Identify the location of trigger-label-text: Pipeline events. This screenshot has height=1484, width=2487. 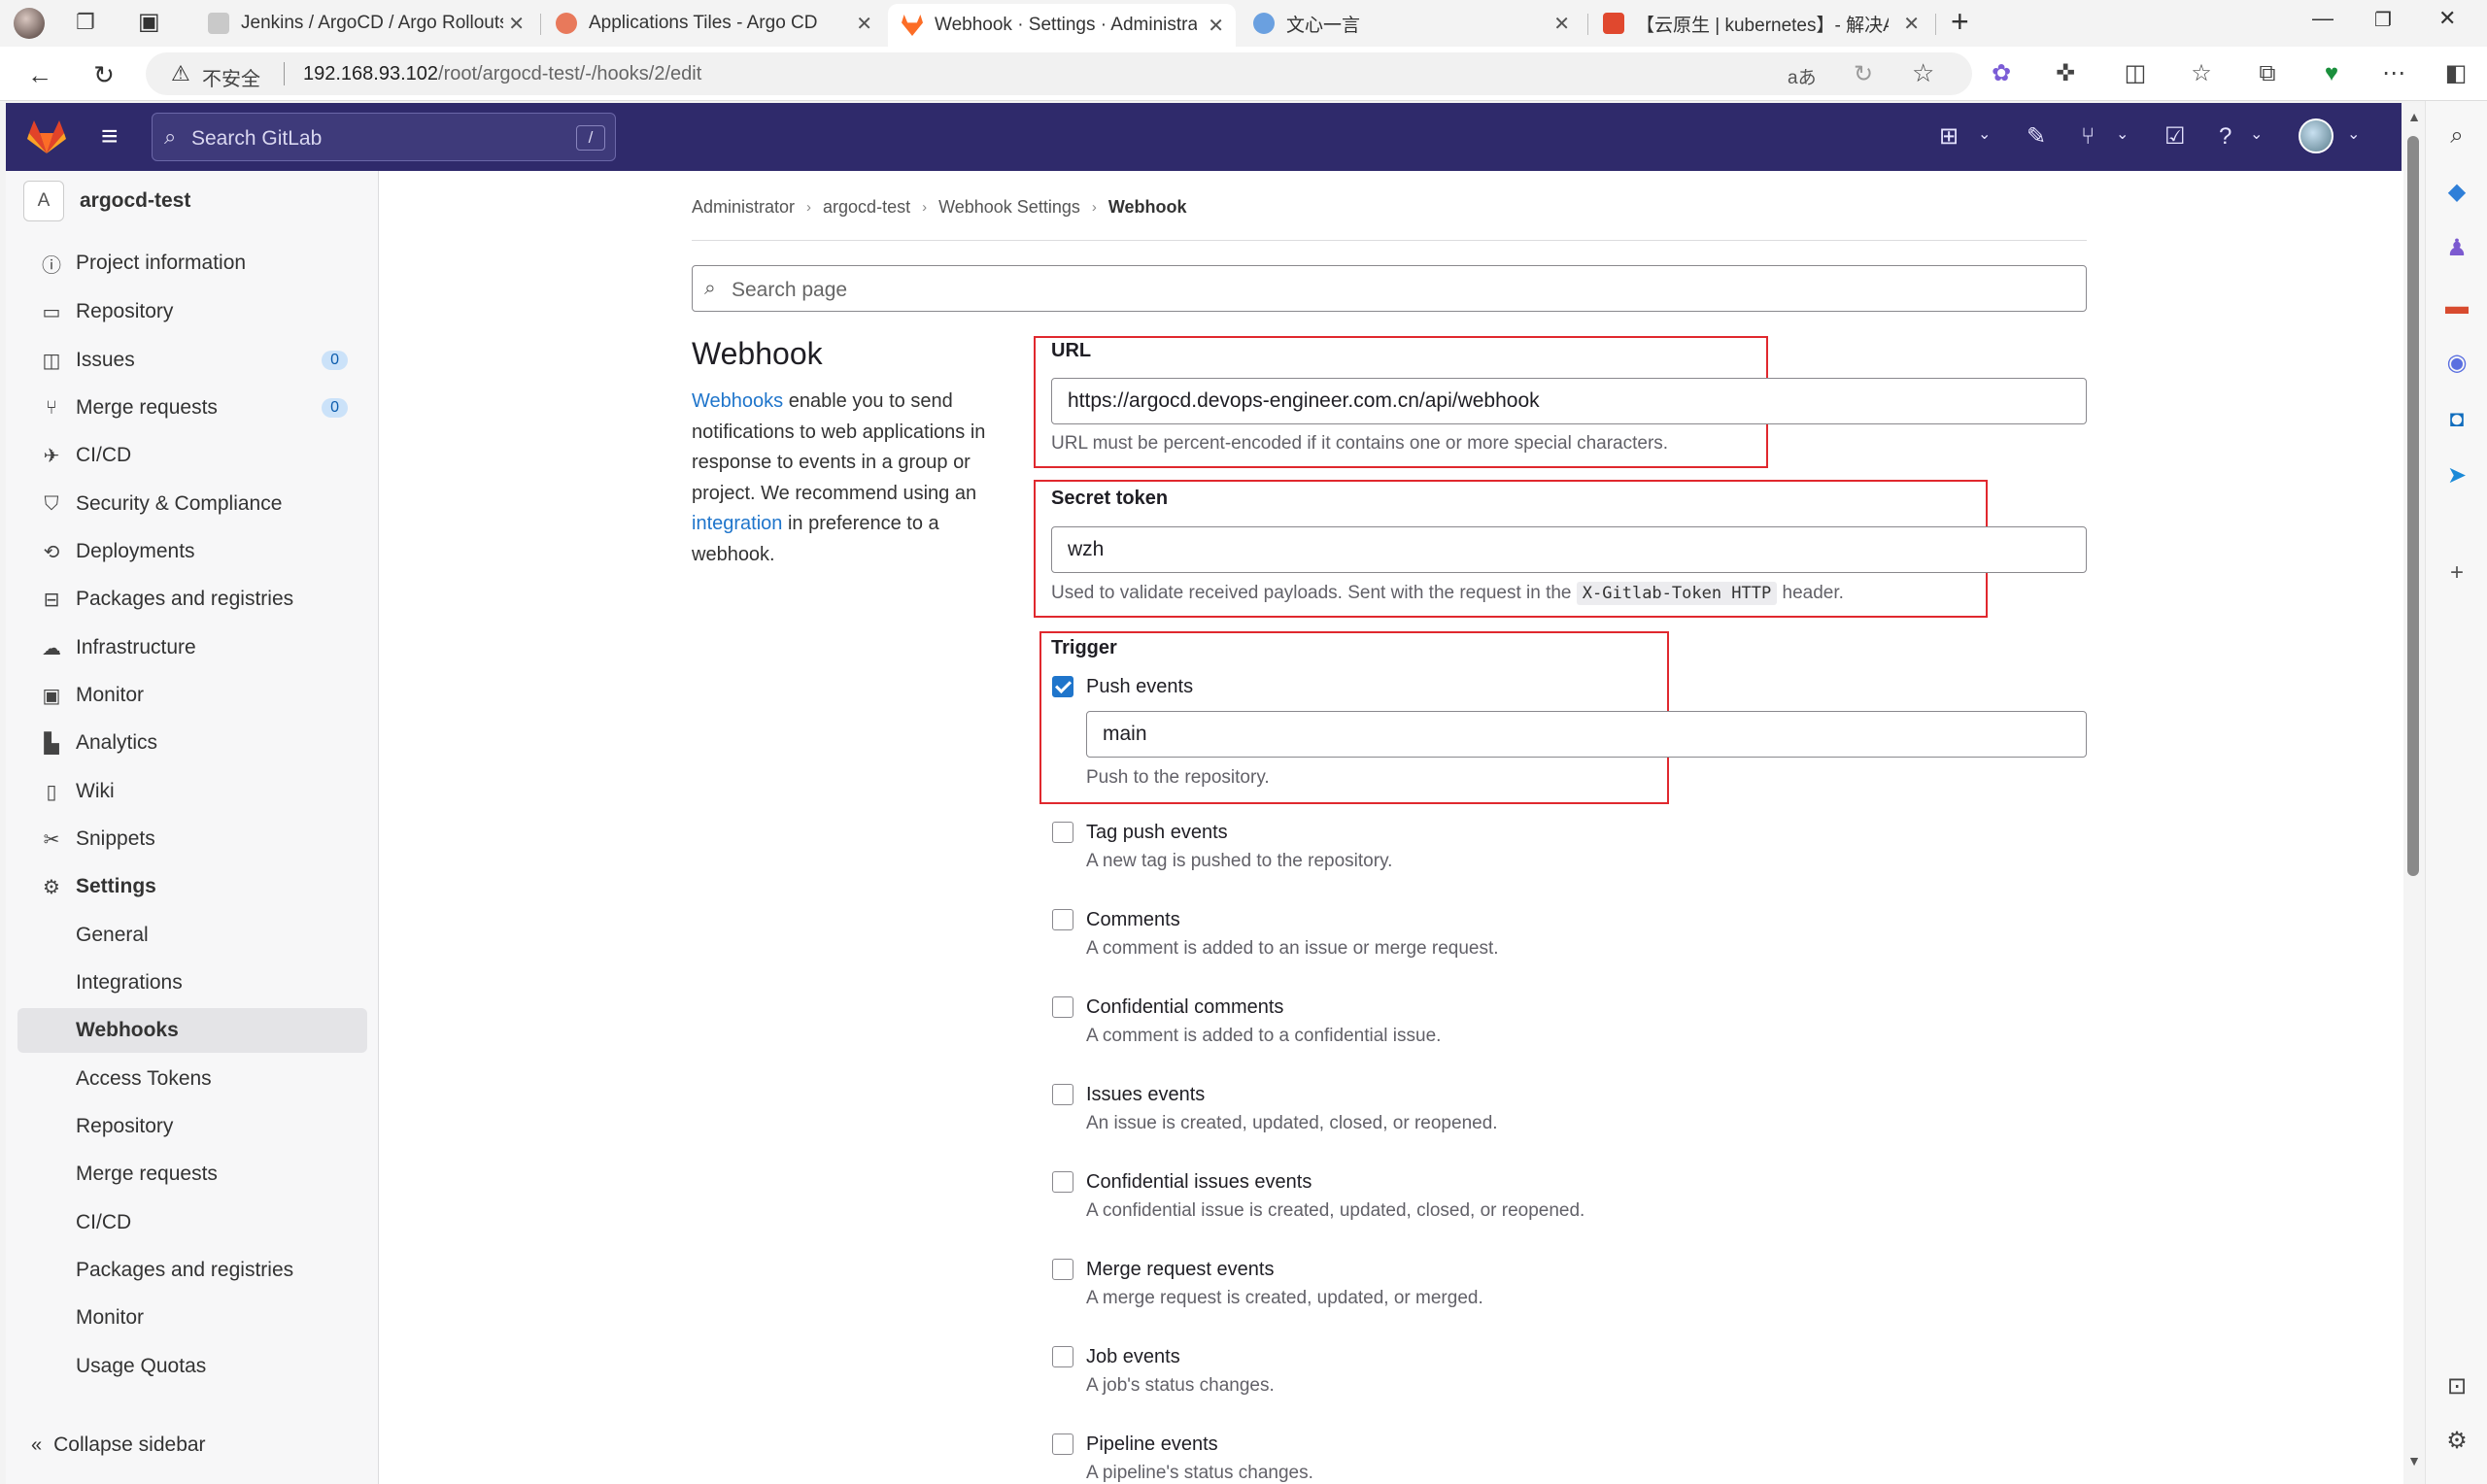
(1152, 1444).